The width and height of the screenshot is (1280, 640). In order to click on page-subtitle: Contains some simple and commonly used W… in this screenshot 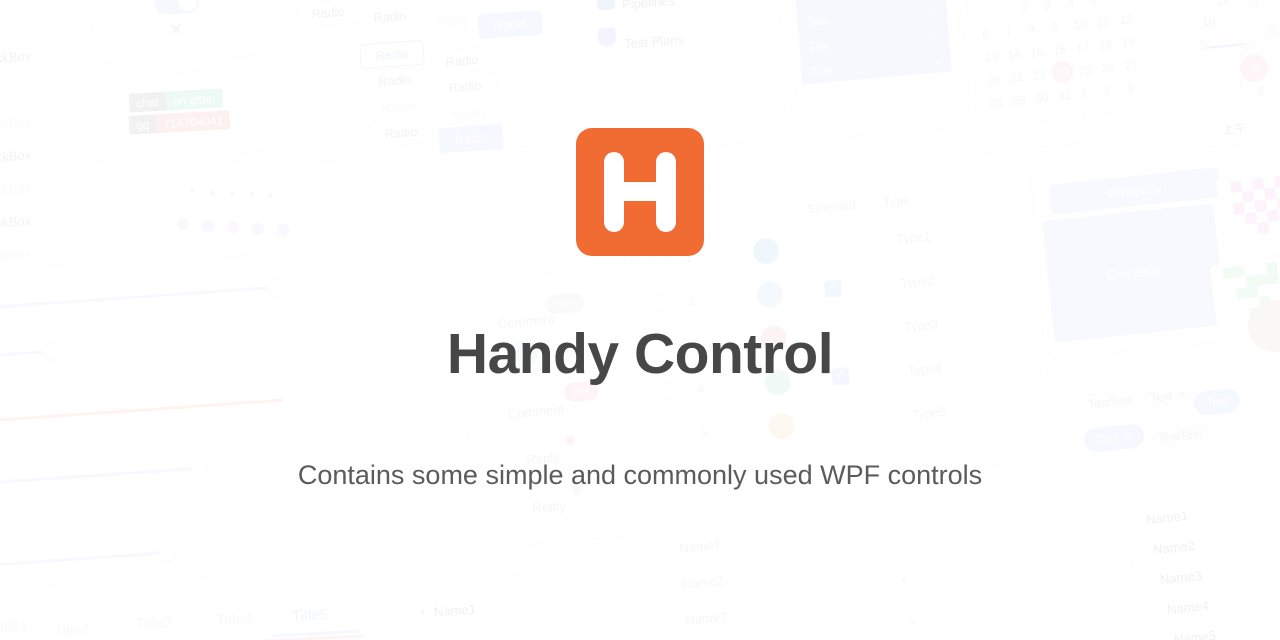, I will do `click(640, 475)`.